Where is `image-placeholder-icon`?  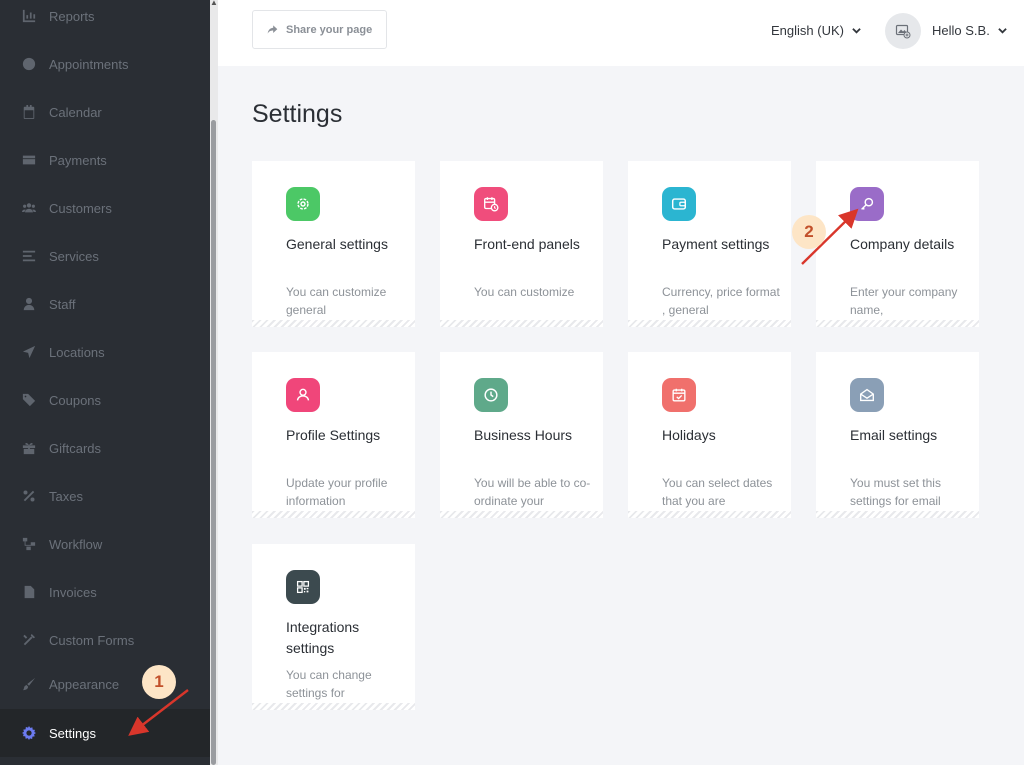 image-placeholder-icon is located at coordinates (903, 31).